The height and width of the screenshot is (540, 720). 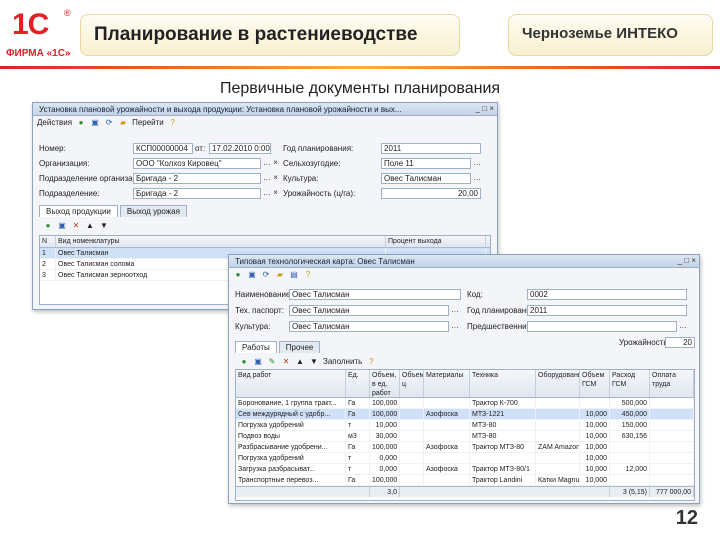 What do you see at coordinates (38, 53) in the screenshot?
I see `logo-text: ФИРМА «1С»` at bounding box center [38, 53].